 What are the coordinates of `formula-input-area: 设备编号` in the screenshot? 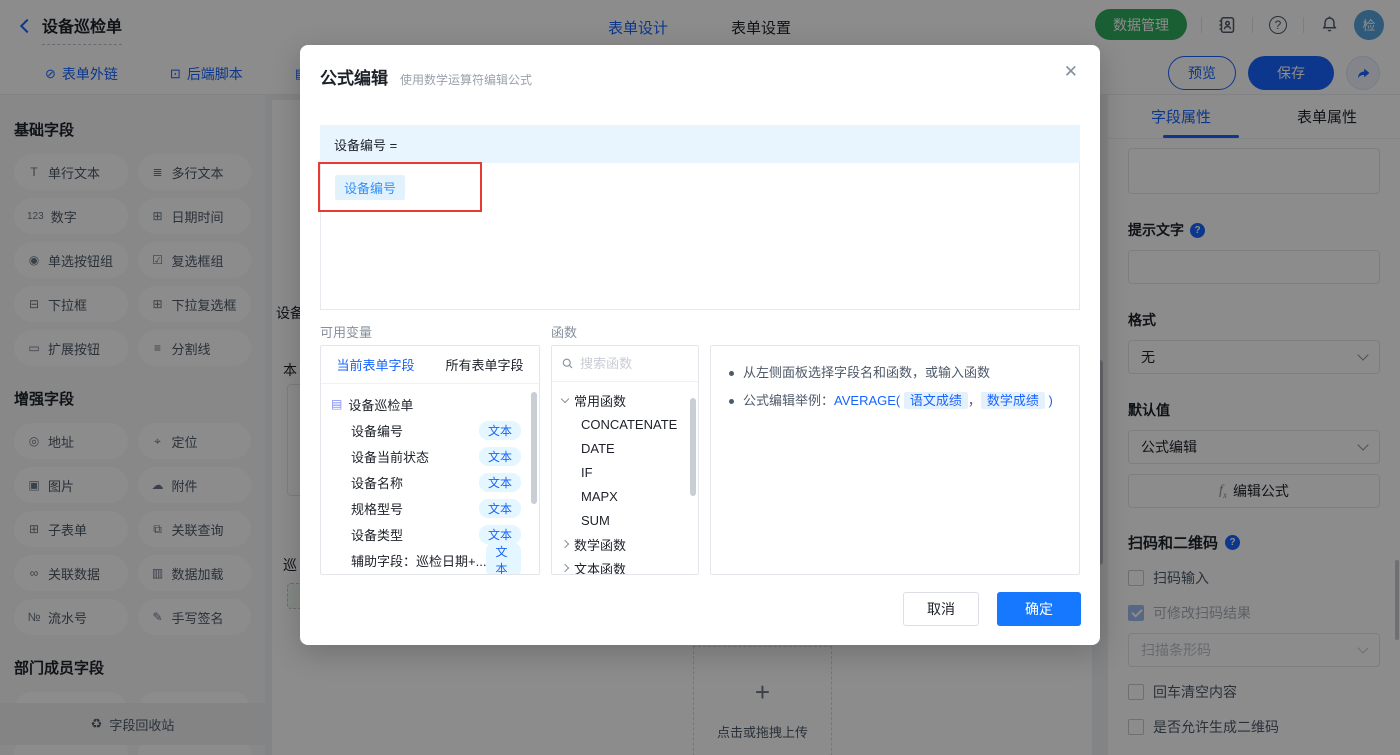 It's located at (700, 236).